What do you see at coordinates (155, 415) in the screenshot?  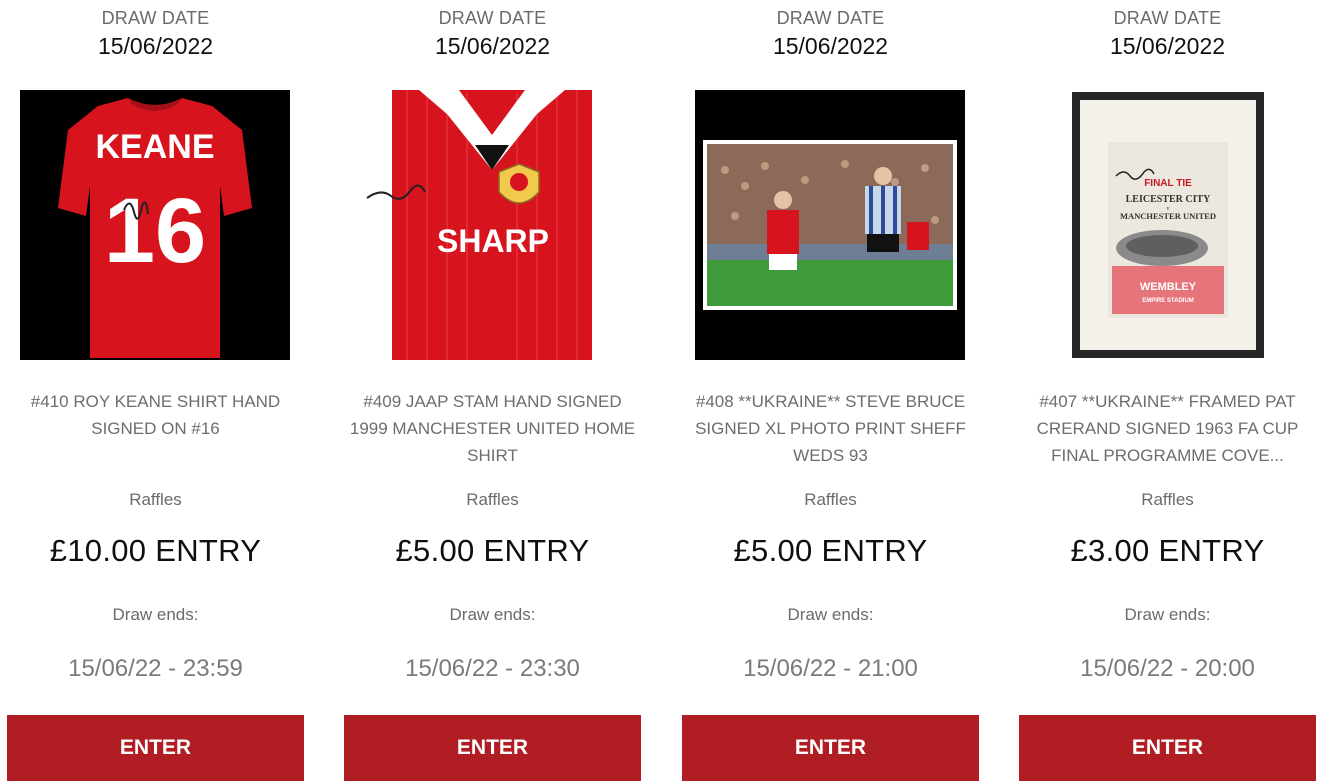 I see `product-title: #410 ROY KEANE SHIRT HAND SIGNED ON #16` at bounding box center [155, 415].